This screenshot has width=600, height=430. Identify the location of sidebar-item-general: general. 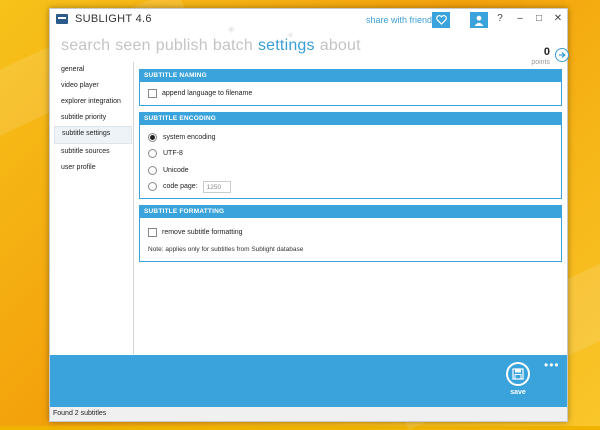
(93, 70).